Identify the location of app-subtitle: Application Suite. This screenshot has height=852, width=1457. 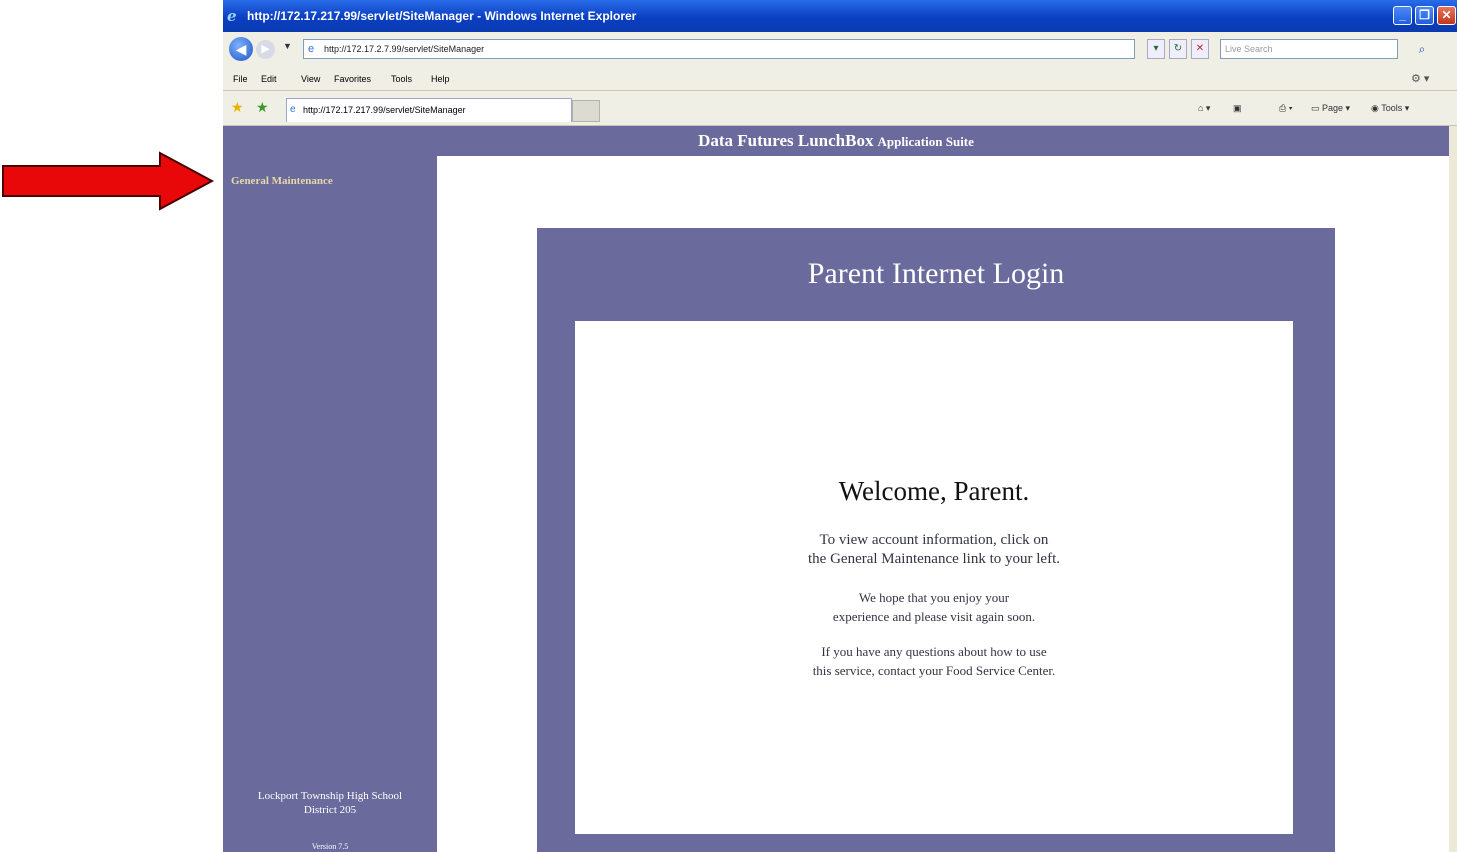
(925, 141).